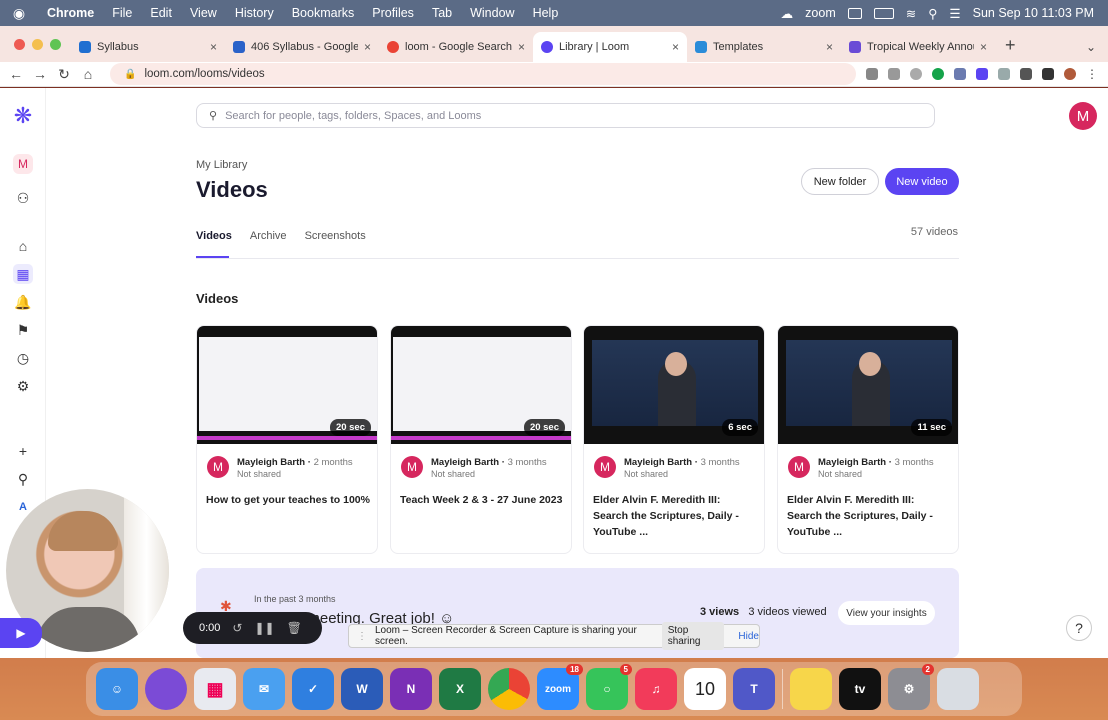 The height and width of the screenshot is (720, 1108). What do you see at coordinates (362, 689) in the screenshot?
I see `word-icon: W` at bounding box center [362, 689].